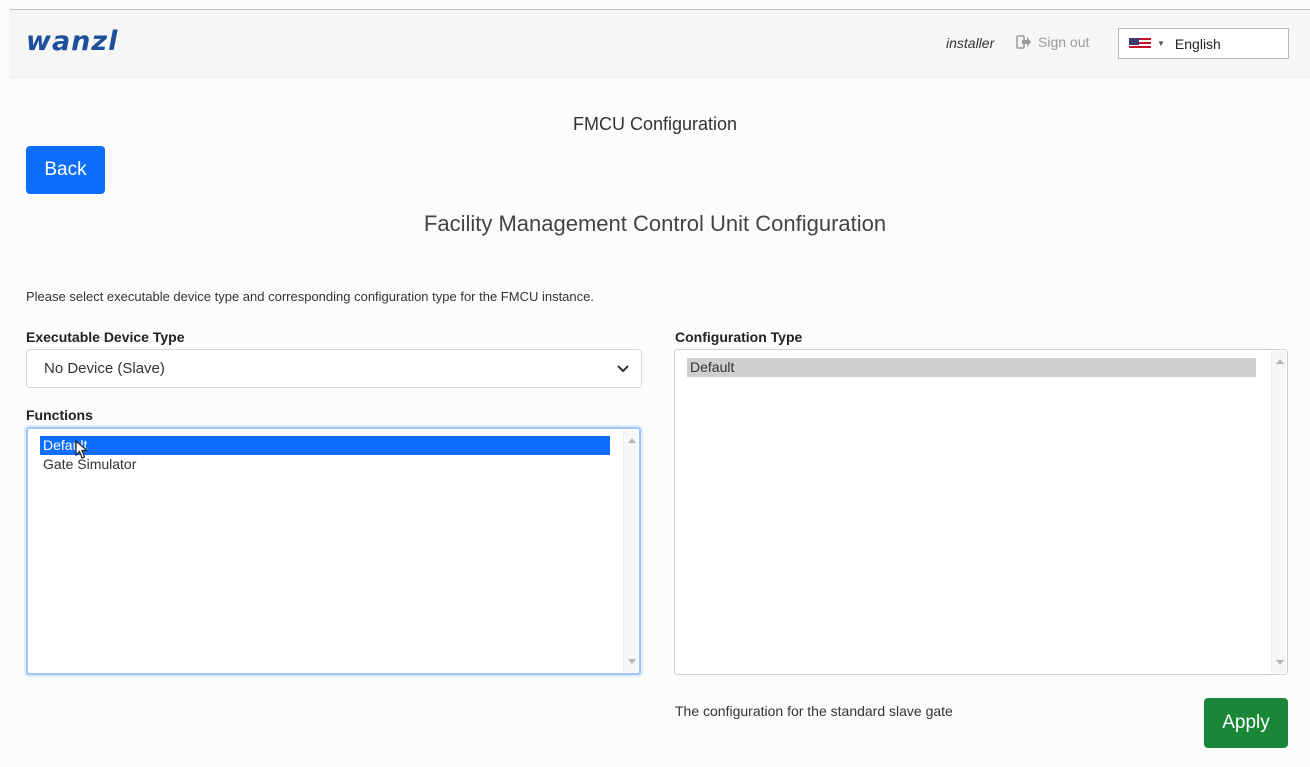 The image size is (1310, 767). I want to click on wanzl-logo: wanzl, so click(72, 41).